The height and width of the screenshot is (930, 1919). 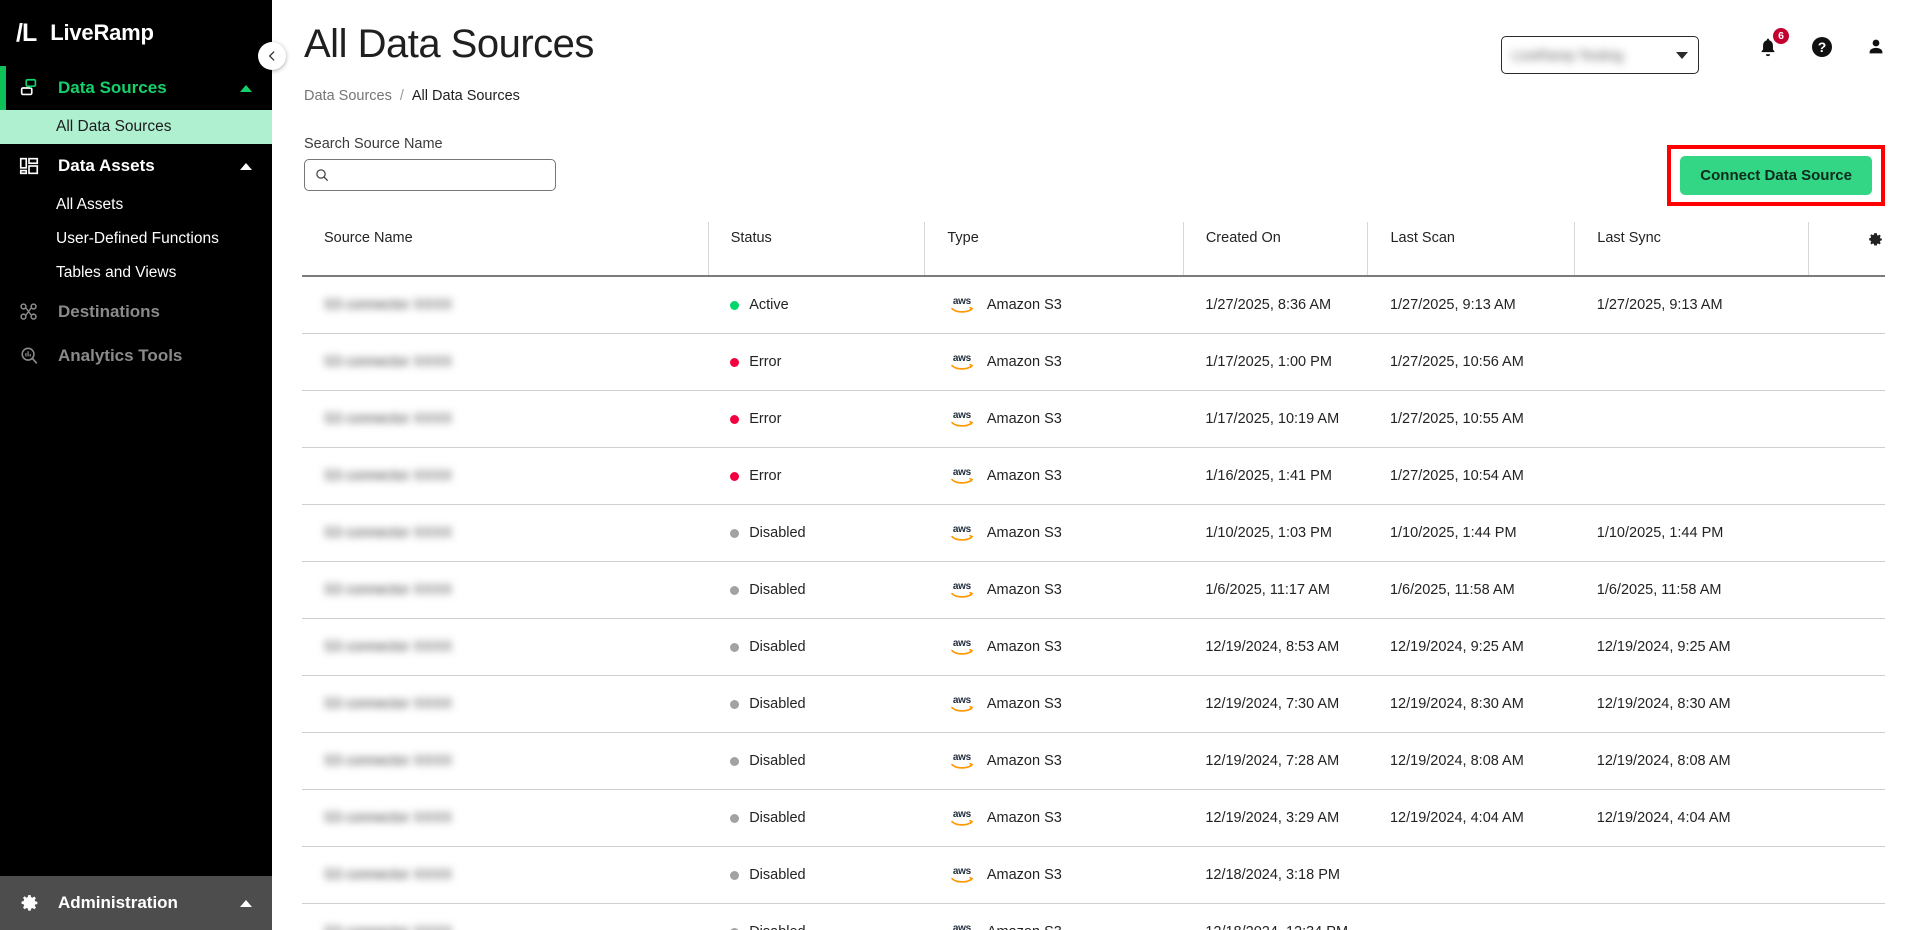 I want to click on column-header-last-sync: Last Sync, so click(x=1691, y=249).